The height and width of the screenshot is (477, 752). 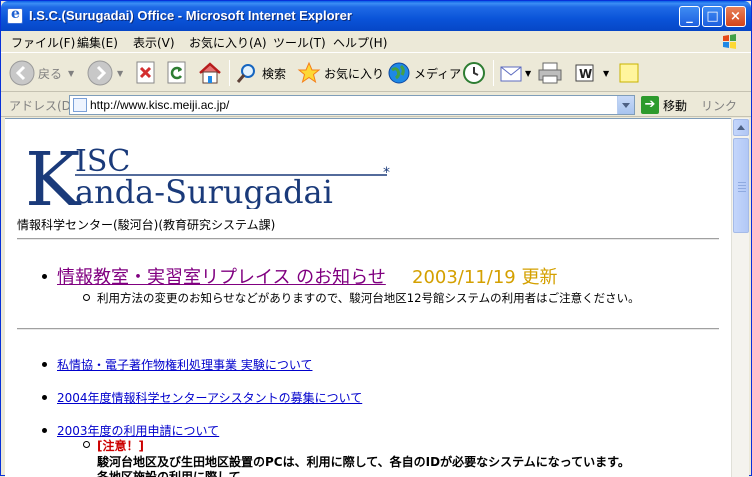 I want to click on stop-icon, so click(x=145, y=72).